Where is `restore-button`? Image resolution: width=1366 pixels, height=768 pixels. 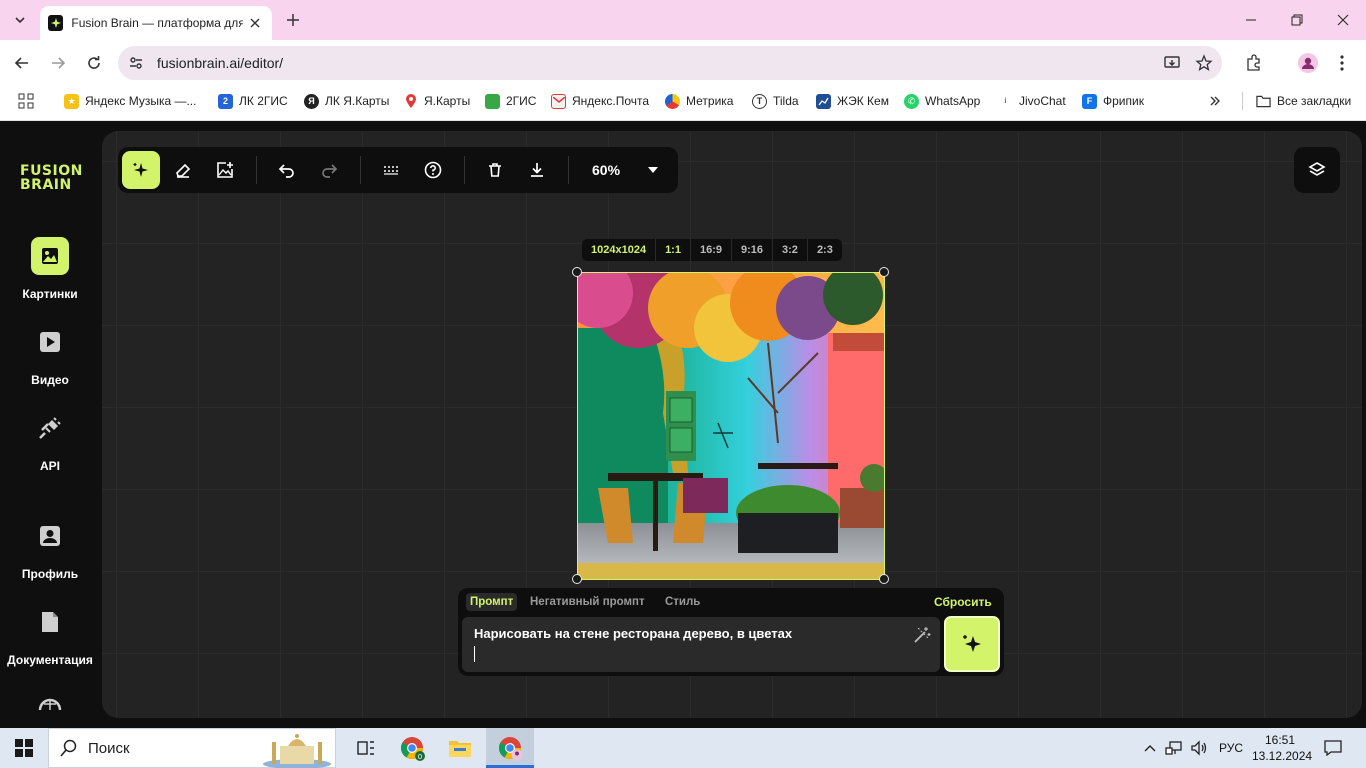 restore-button is located at coordinates (1297, 20).